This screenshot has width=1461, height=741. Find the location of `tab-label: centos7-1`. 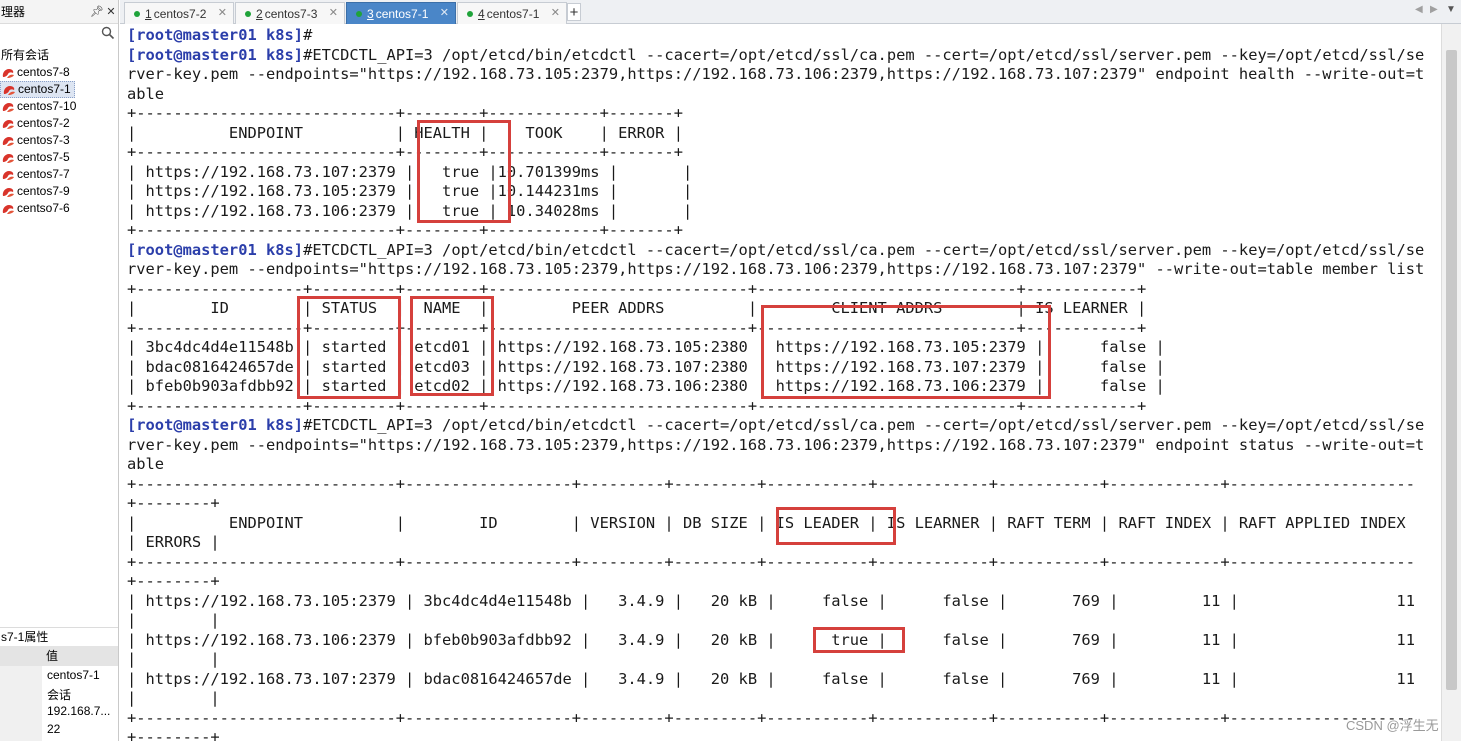

tab-label: centos7-1 is located at coordinates (402, 13).